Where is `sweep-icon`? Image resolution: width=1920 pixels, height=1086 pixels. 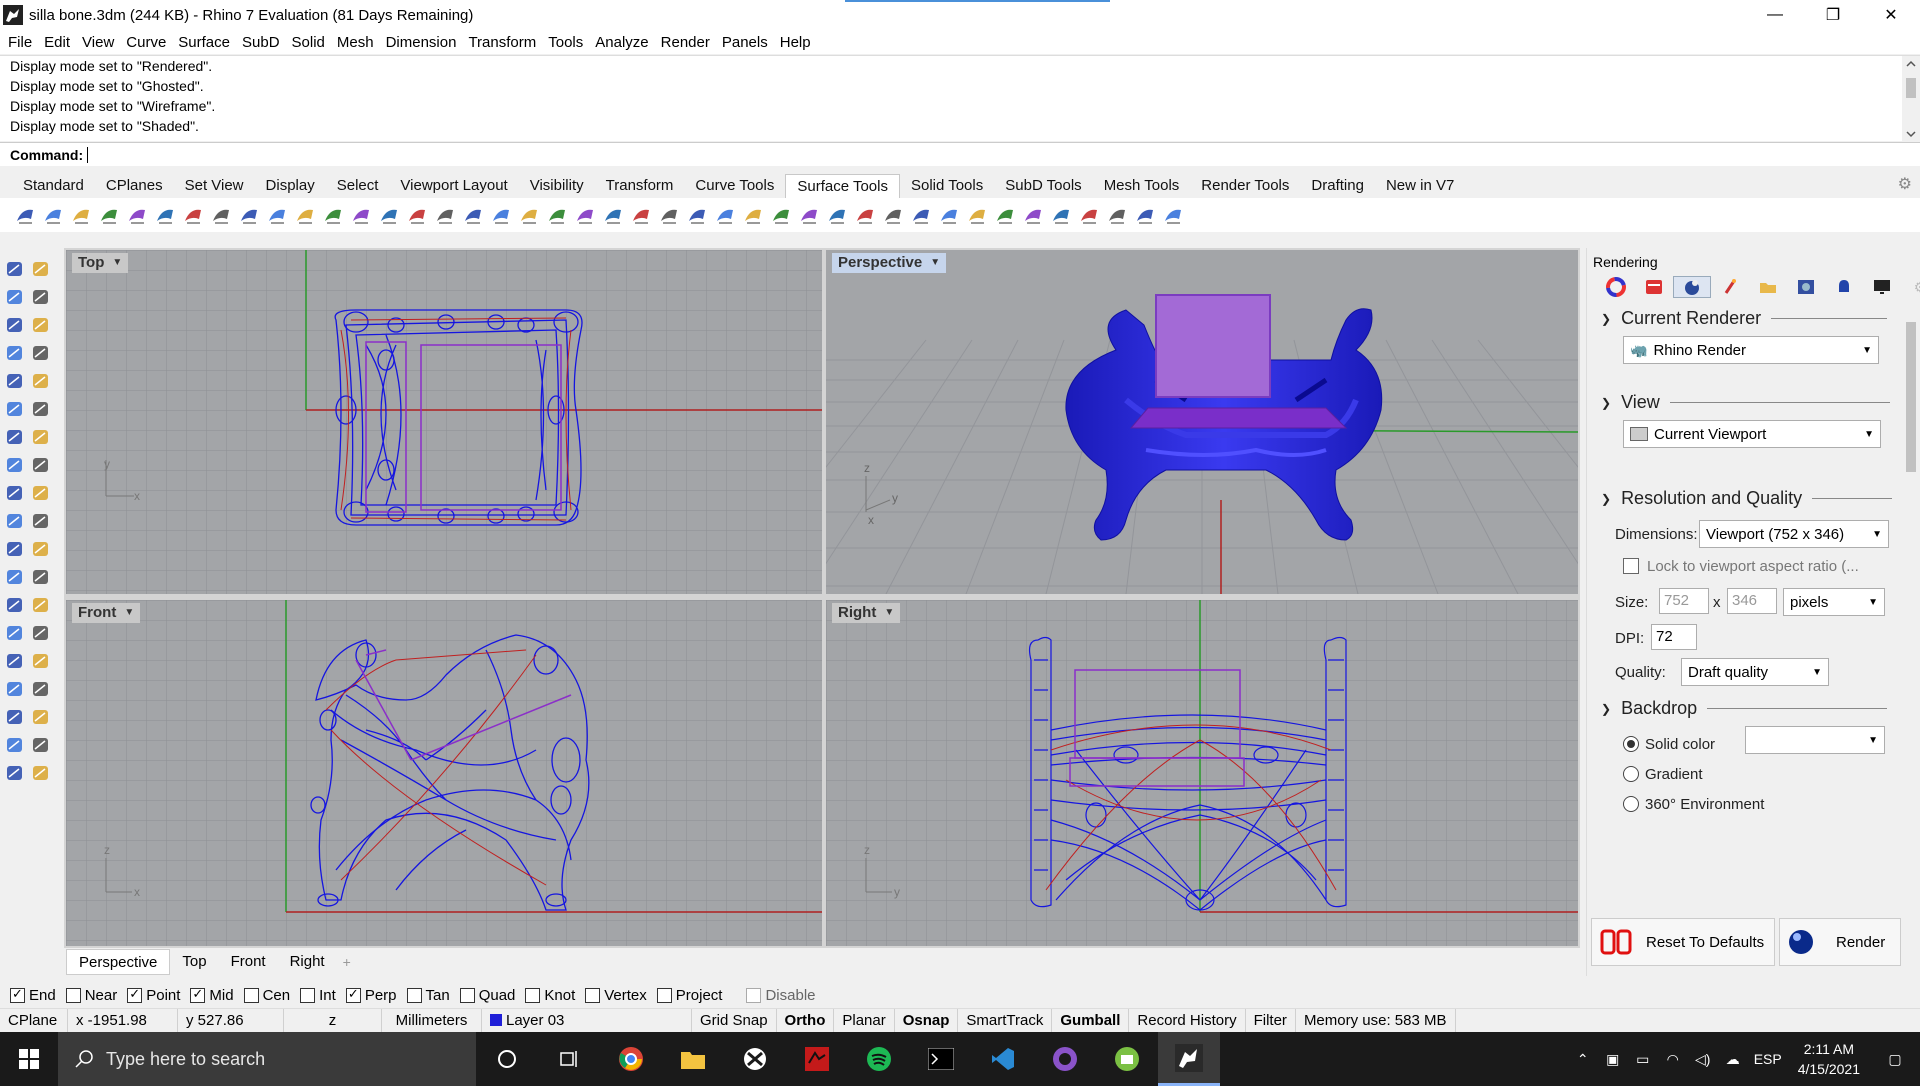
sweep-icon is located at coordinates (42, 746).